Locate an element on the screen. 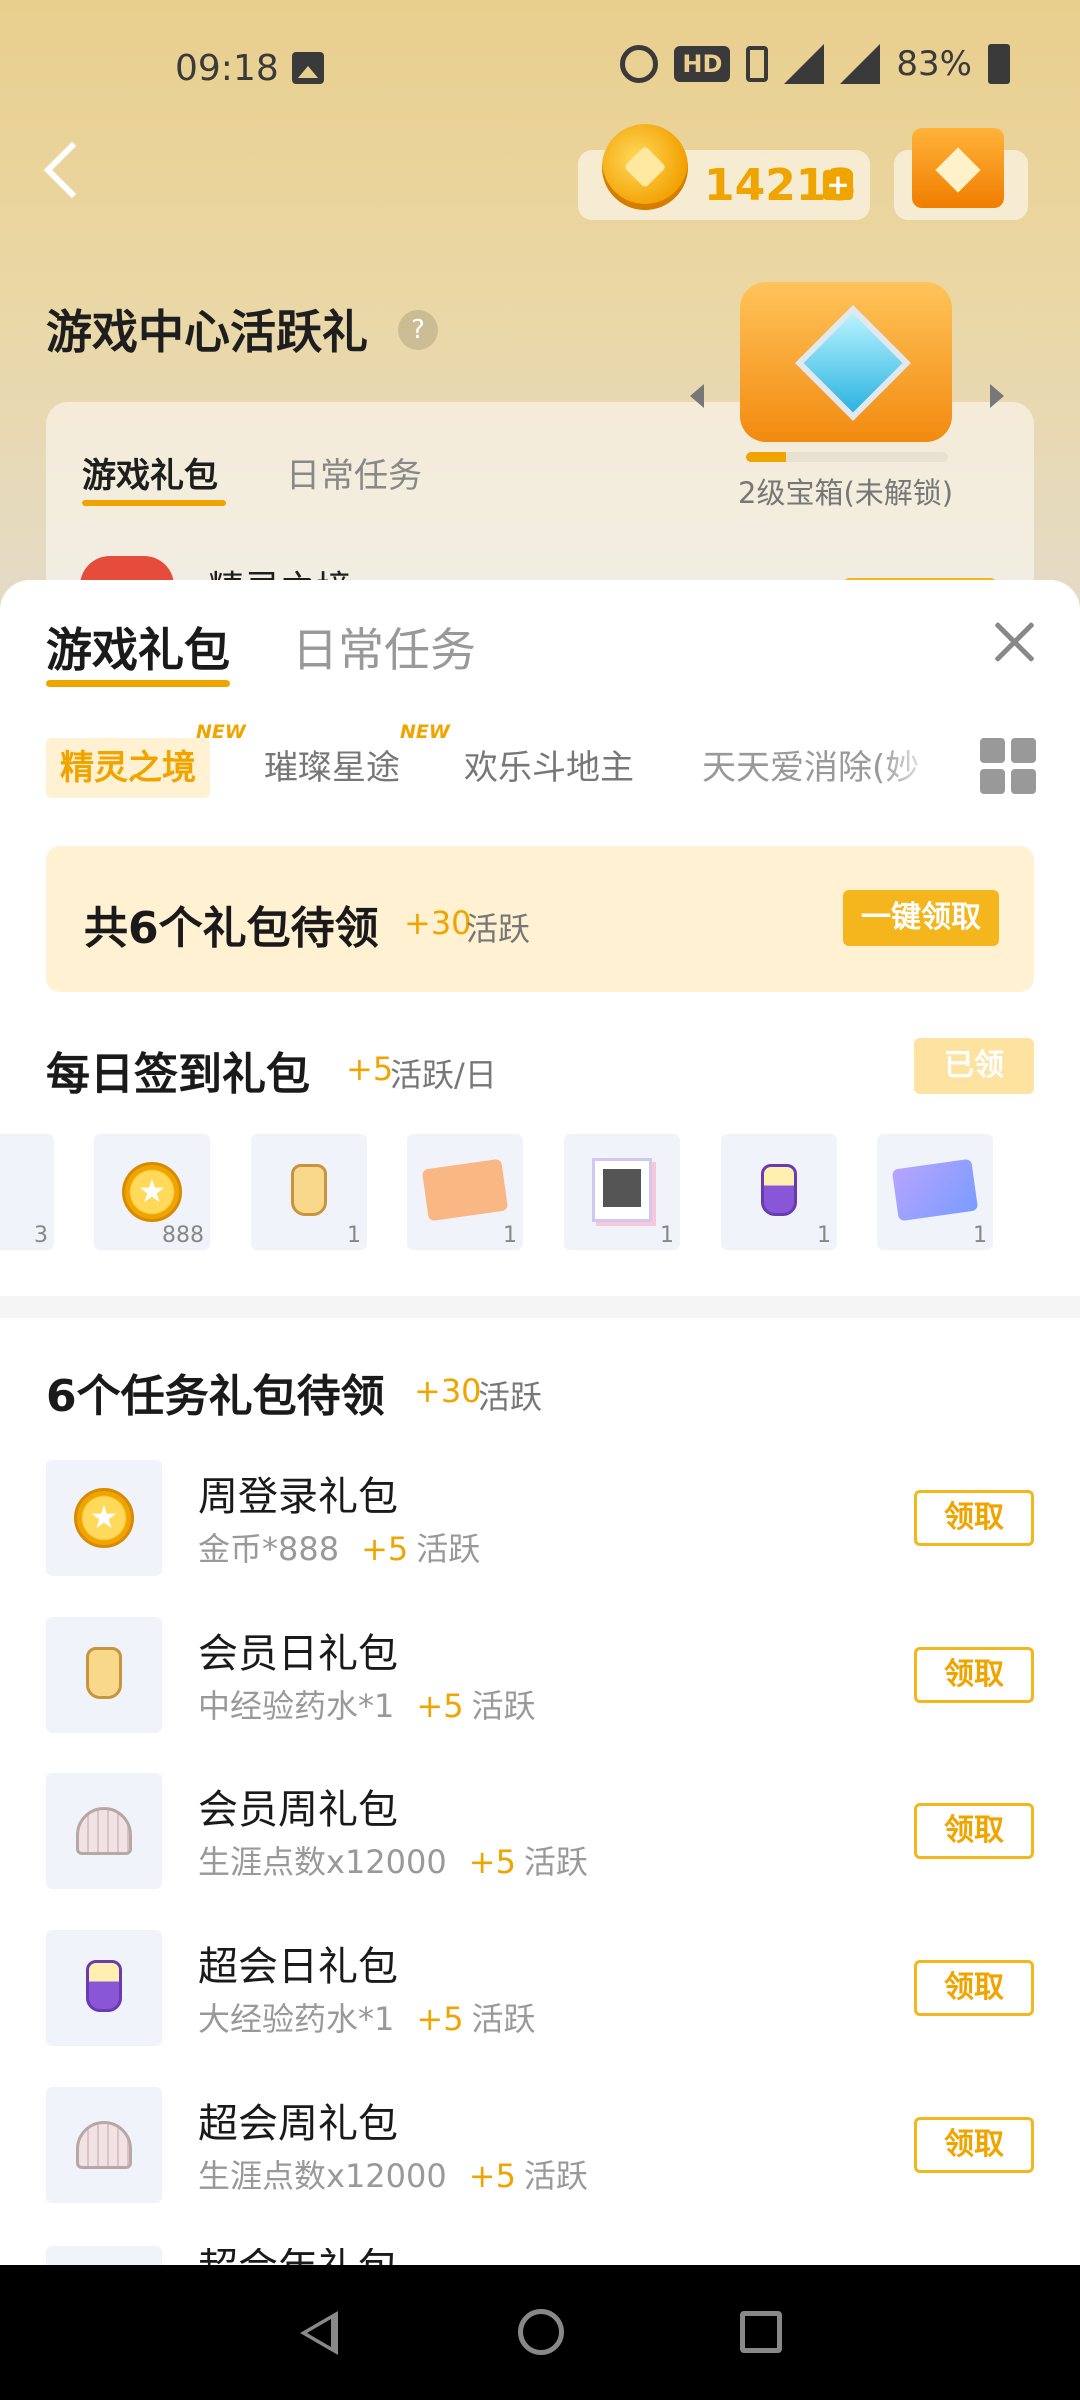 Image resolution: width=1080 pixels, height=2400 pixels. daily-reward-row: 3 888 1 1 1 1 1 is located at coordinates (540, 1192).